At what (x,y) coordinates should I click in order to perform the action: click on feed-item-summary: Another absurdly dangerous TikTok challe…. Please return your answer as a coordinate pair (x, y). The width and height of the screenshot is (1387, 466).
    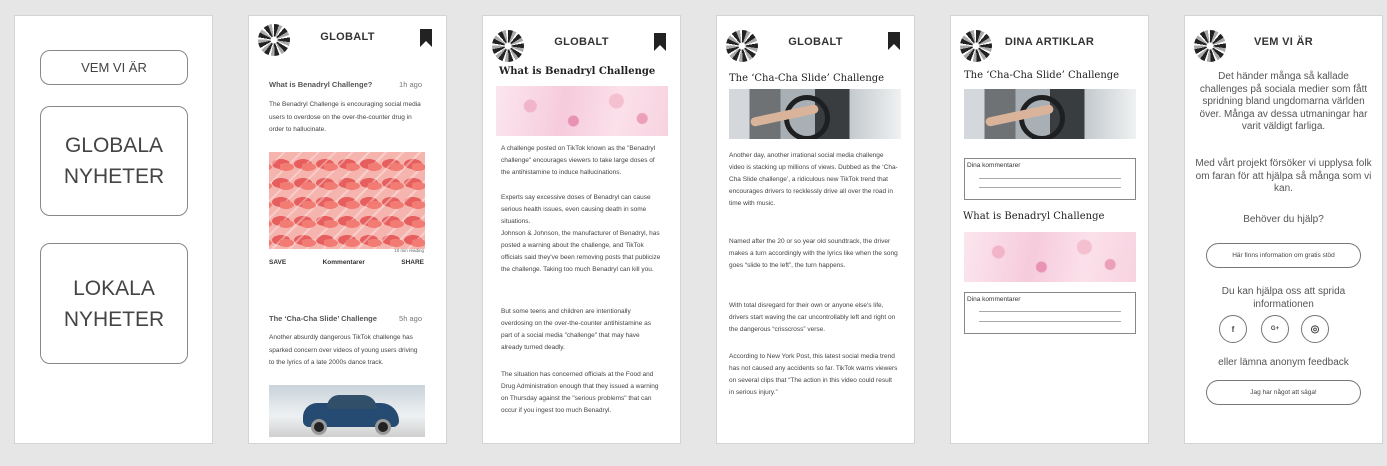
    Looking at the image, I should click on (343, 350).